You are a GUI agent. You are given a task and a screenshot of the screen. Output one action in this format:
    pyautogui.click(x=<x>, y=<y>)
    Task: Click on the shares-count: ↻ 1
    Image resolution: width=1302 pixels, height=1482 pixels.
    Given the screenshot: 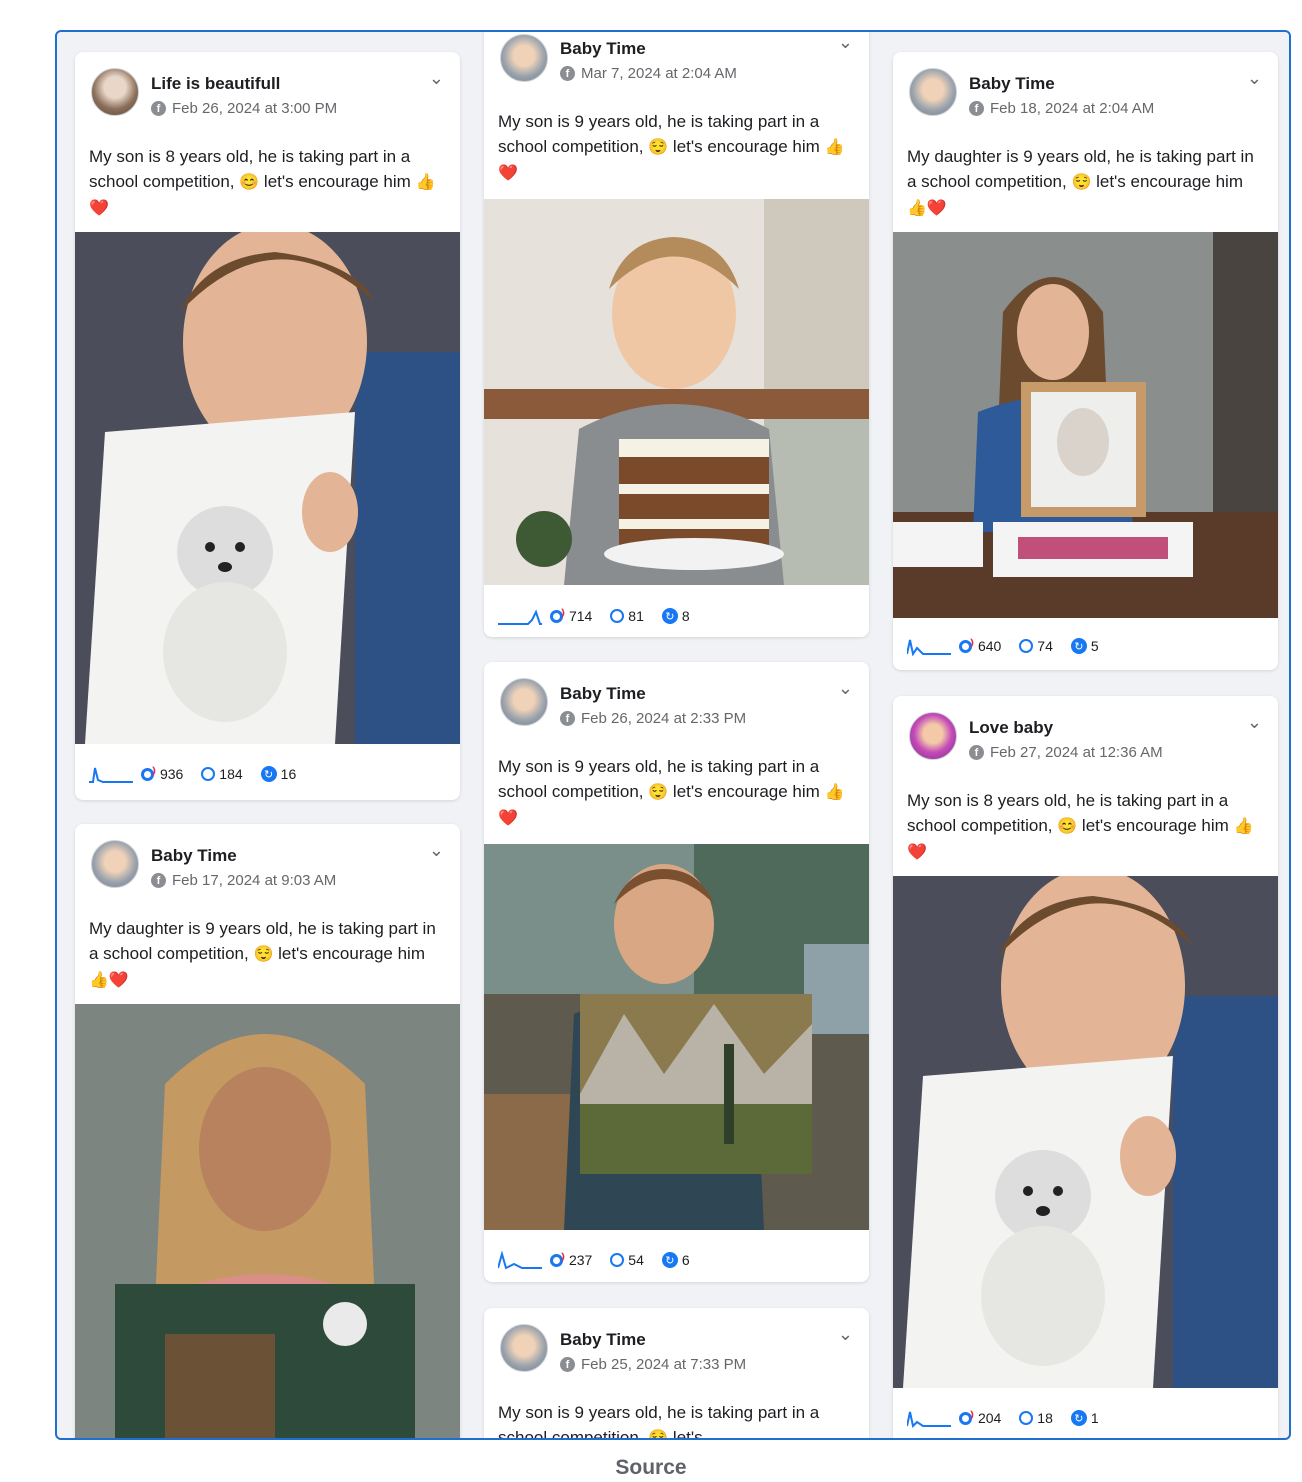 What is the action you would take?
    pyautogui.click(x=1084, y=1418)
    